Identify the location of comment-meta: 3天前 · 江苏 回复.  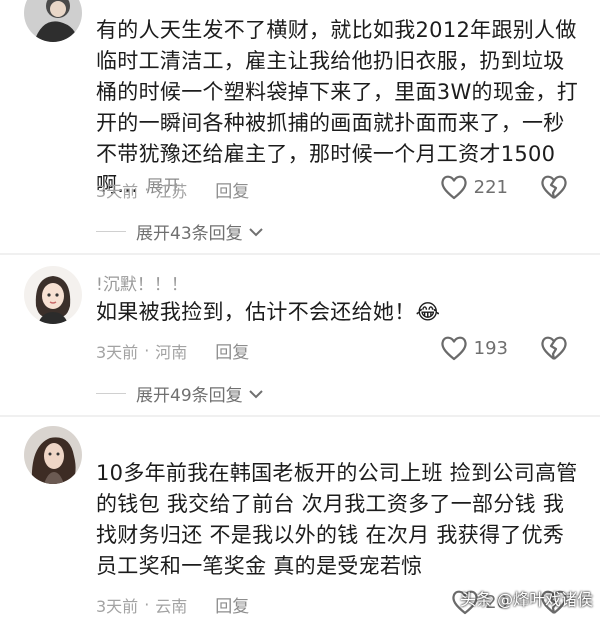
(172, 189).